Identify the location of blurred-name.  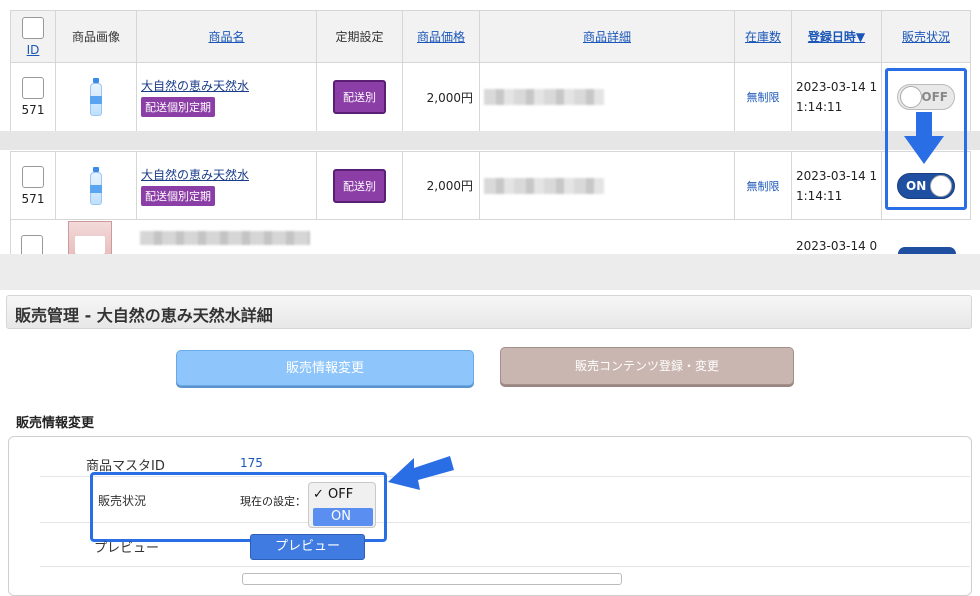
(225, 238).